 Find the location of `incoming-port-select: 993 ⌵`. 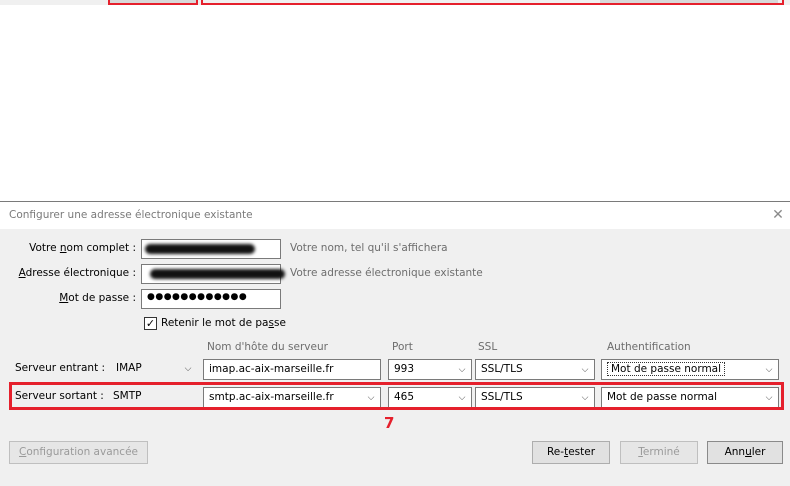

incoming-port-select: 993 ⌵ is located at coordinates (430, 369).